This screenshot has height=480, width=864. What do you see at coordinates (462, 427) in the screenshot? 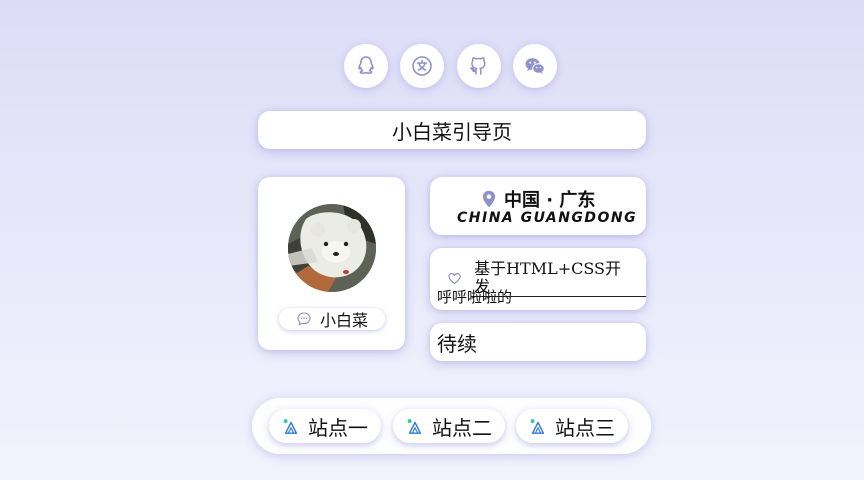
I see `site-two-label: 站点二` at bounding box center [462, 427].